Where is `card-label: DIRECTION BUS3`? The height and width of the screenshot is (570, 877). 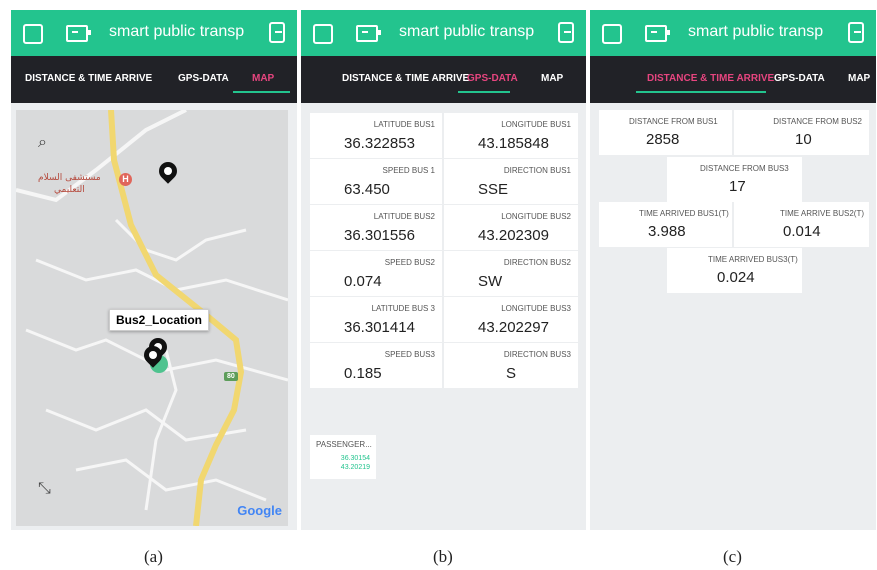 card-label: DIRECTION BUS3 is located at coordinates (537, 354).